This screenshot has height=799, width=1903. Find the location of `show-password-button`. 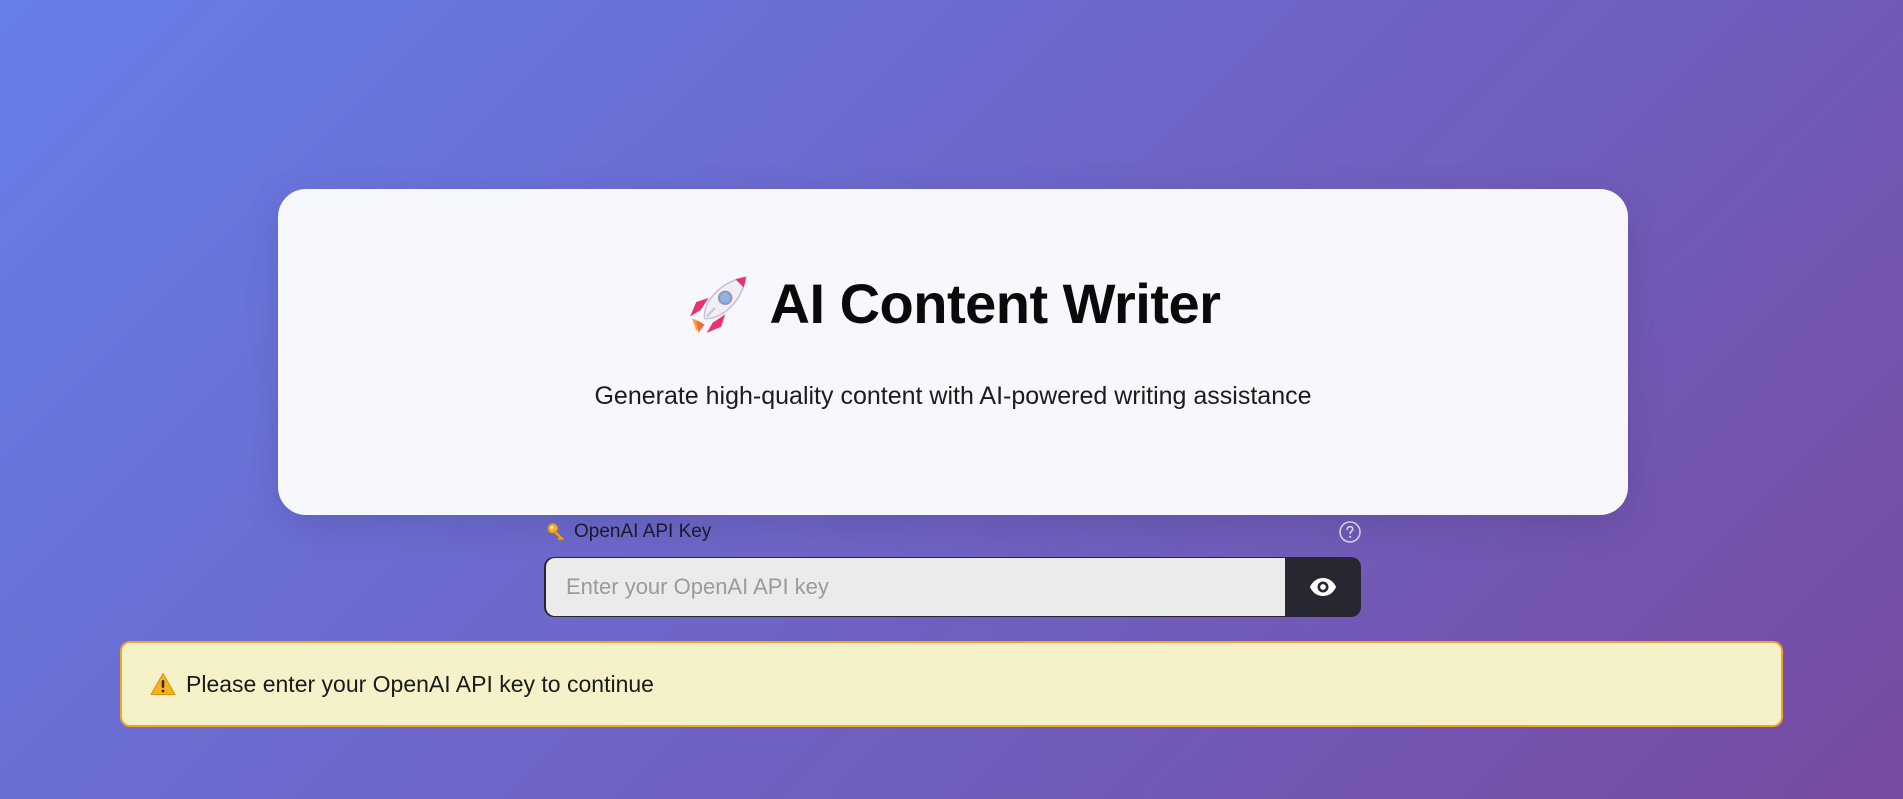

show-password-button is located at coordinates (1323, 587).